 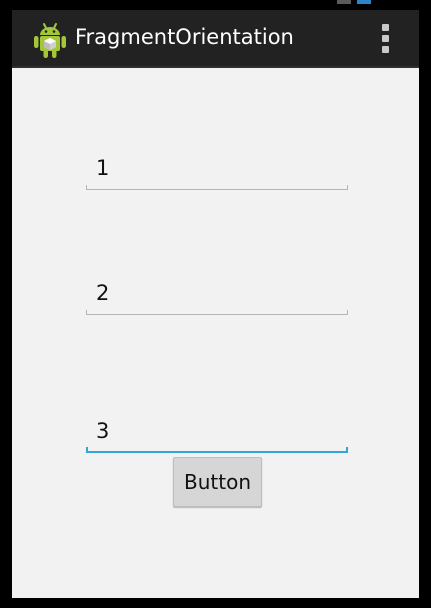 What do you see at coordinates (50, 40) in the screenshot?
I see `android-robot-icon` at bounding box center [50, 40].